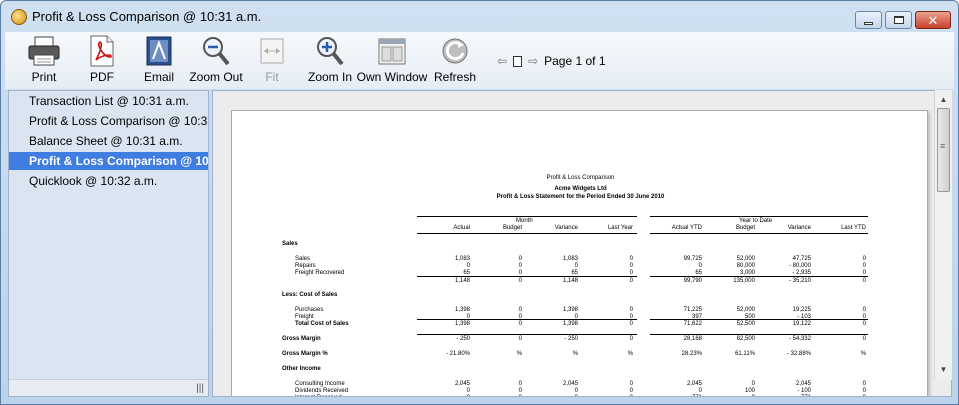 Image resolution: width=959 pixels, height=405 pixels. Describe the element at coordinates (692, 339) in the screenshot. I see `row-value: 28,168` at that location.